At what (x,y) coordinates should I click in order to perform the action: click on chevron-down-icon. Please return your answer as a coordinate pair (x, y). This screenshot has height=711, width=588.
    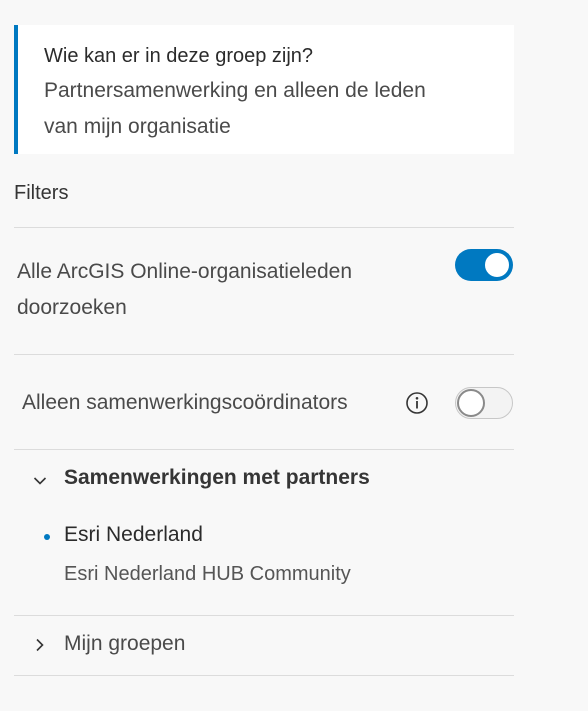
    Looking at the image, I should click on (40, 481).